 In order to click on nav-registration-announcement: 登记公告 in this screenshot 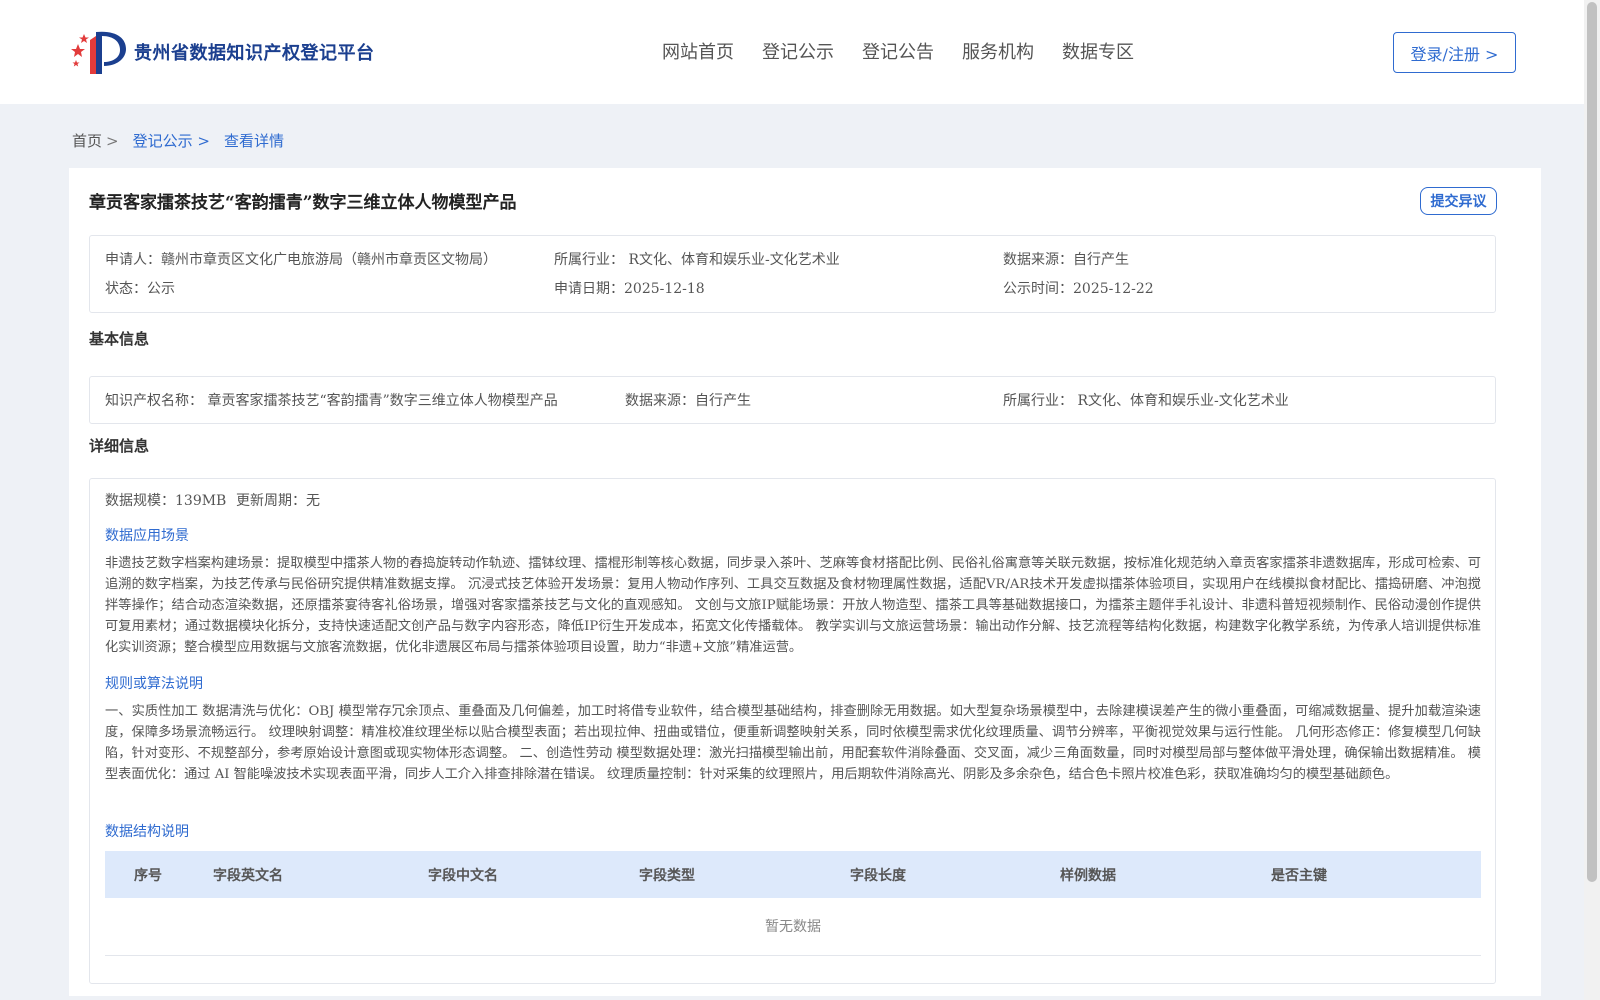, I will do `click(898, 51)`.